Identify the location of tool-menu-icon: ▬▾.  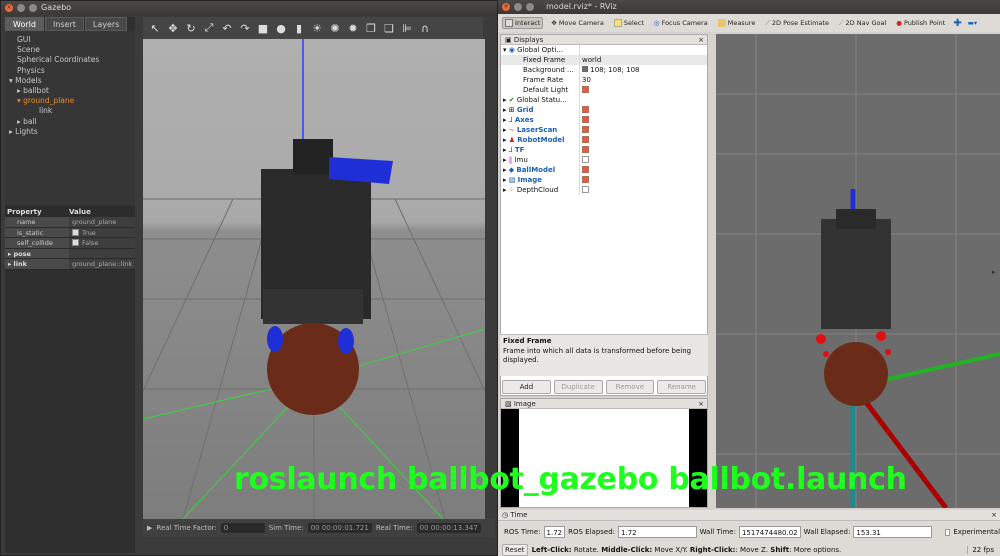
(972, 23).